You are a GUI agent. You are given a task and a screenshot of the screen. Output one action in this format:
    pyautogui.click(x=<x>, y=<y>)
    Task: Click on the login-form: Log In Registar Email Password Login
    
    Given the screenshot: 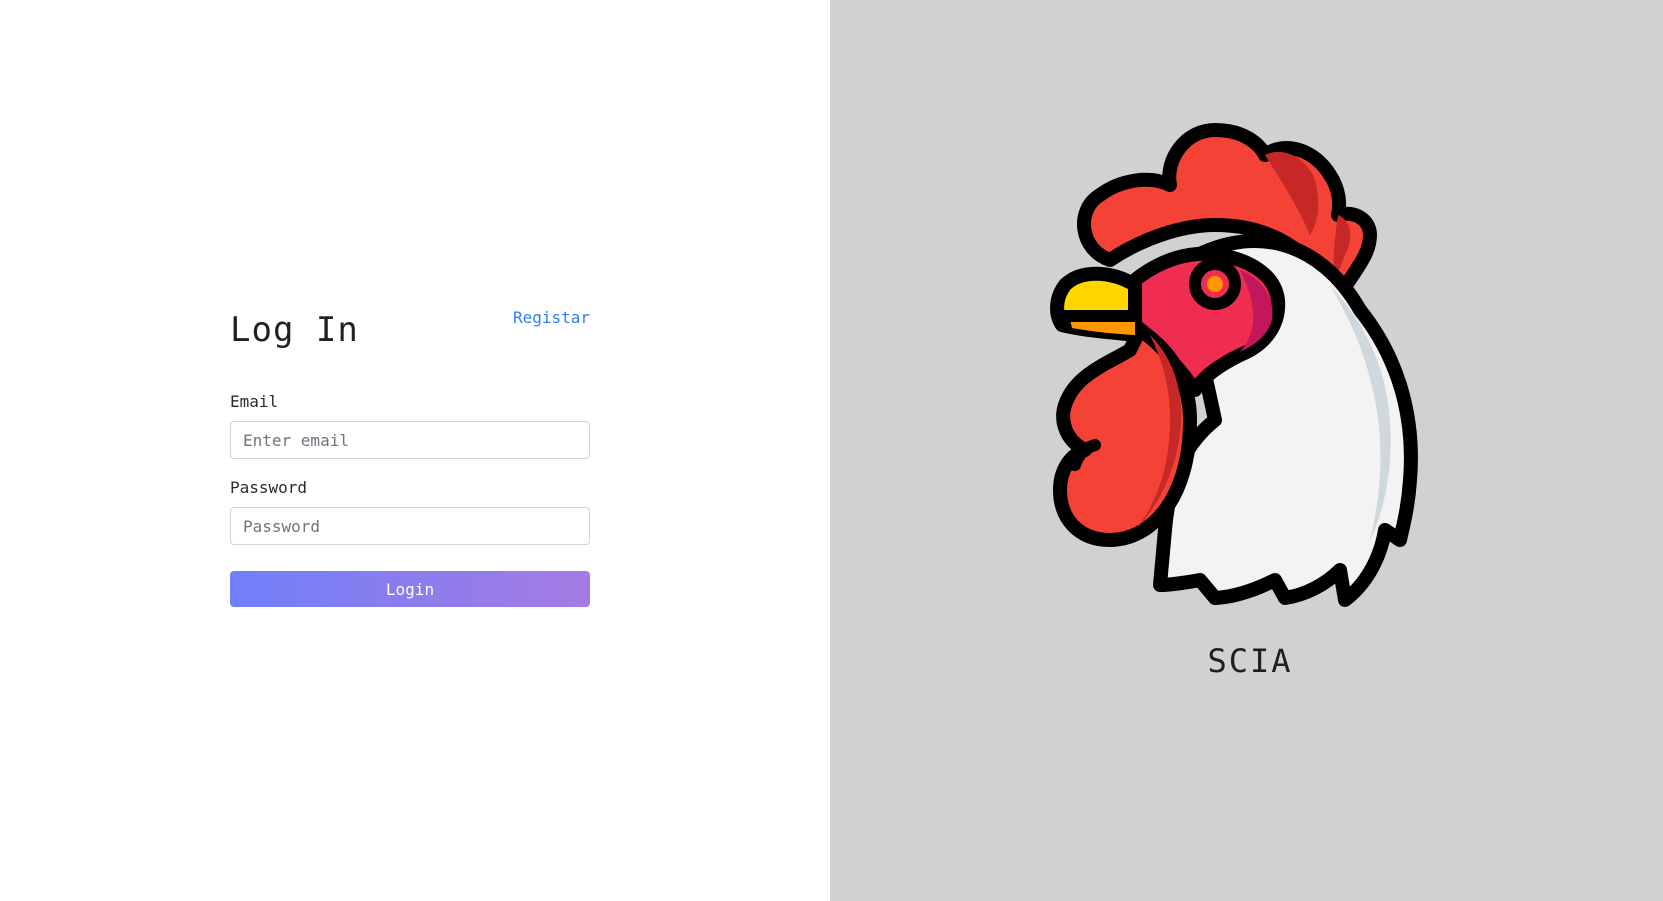 What is the action you would take?
    pyautogui.click(x=410, y=456)
    